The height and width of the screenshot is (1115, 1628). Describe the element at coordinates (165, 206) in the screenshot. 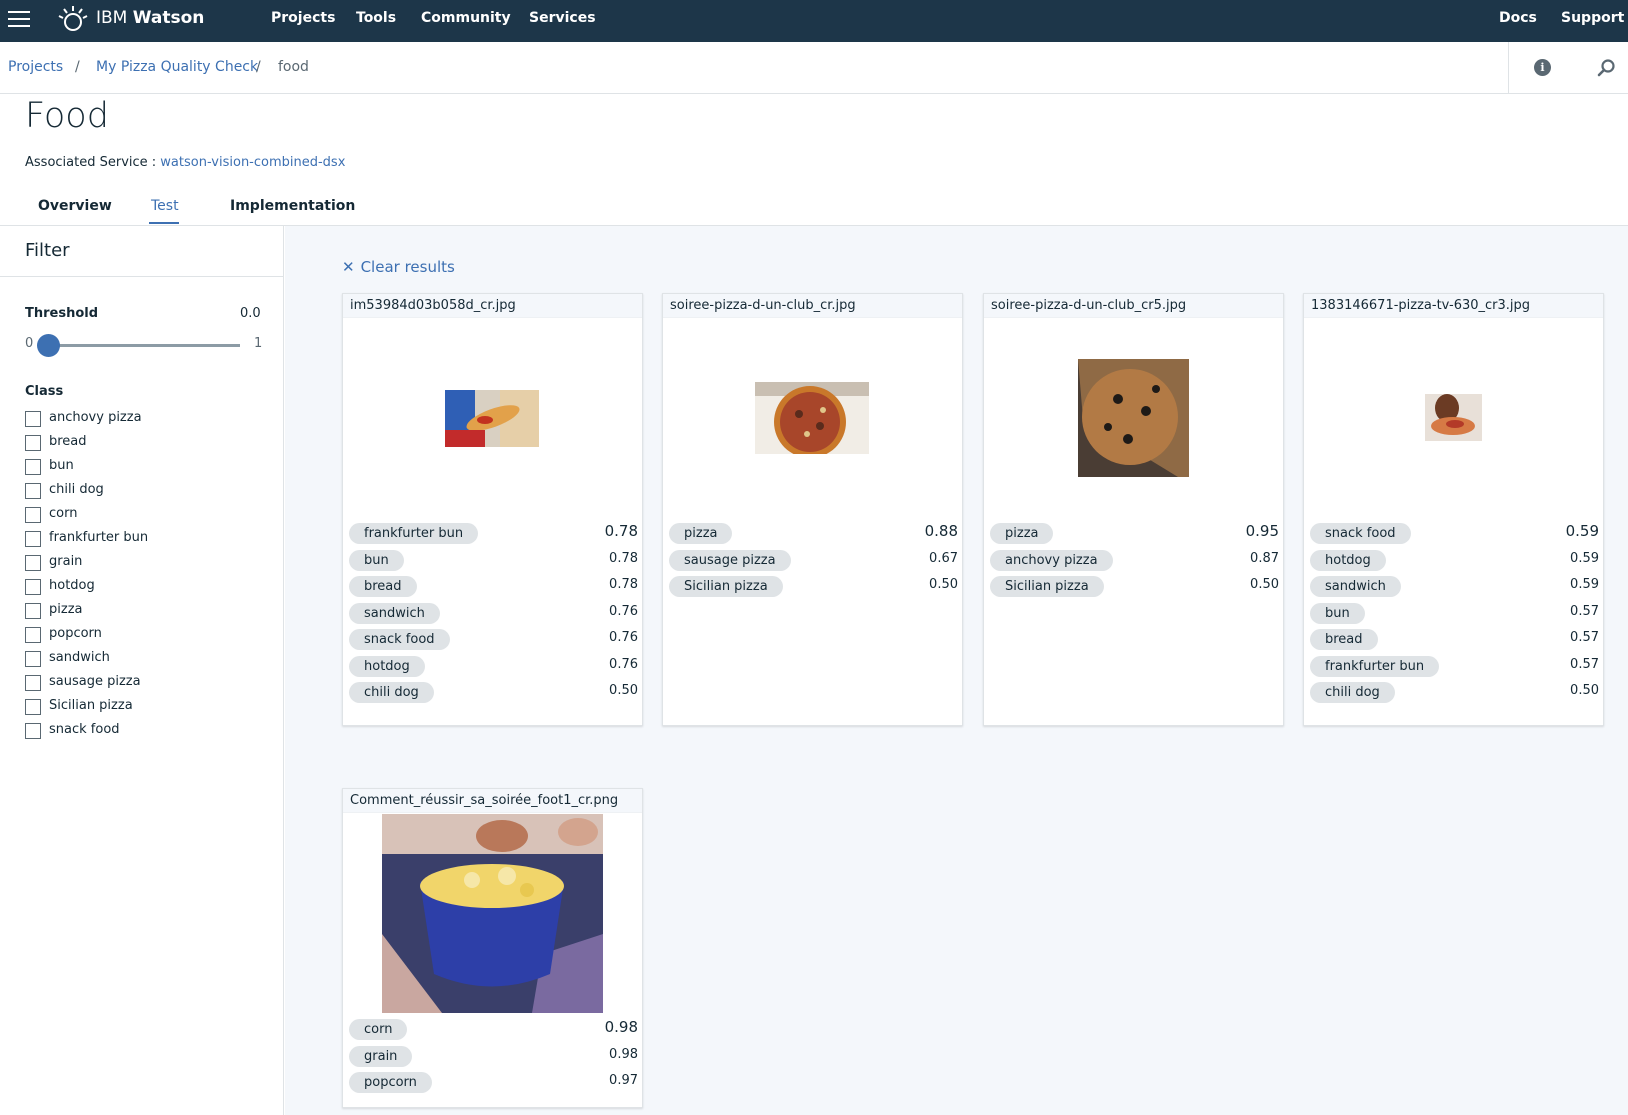

I see `tab-test: Test` at that location.